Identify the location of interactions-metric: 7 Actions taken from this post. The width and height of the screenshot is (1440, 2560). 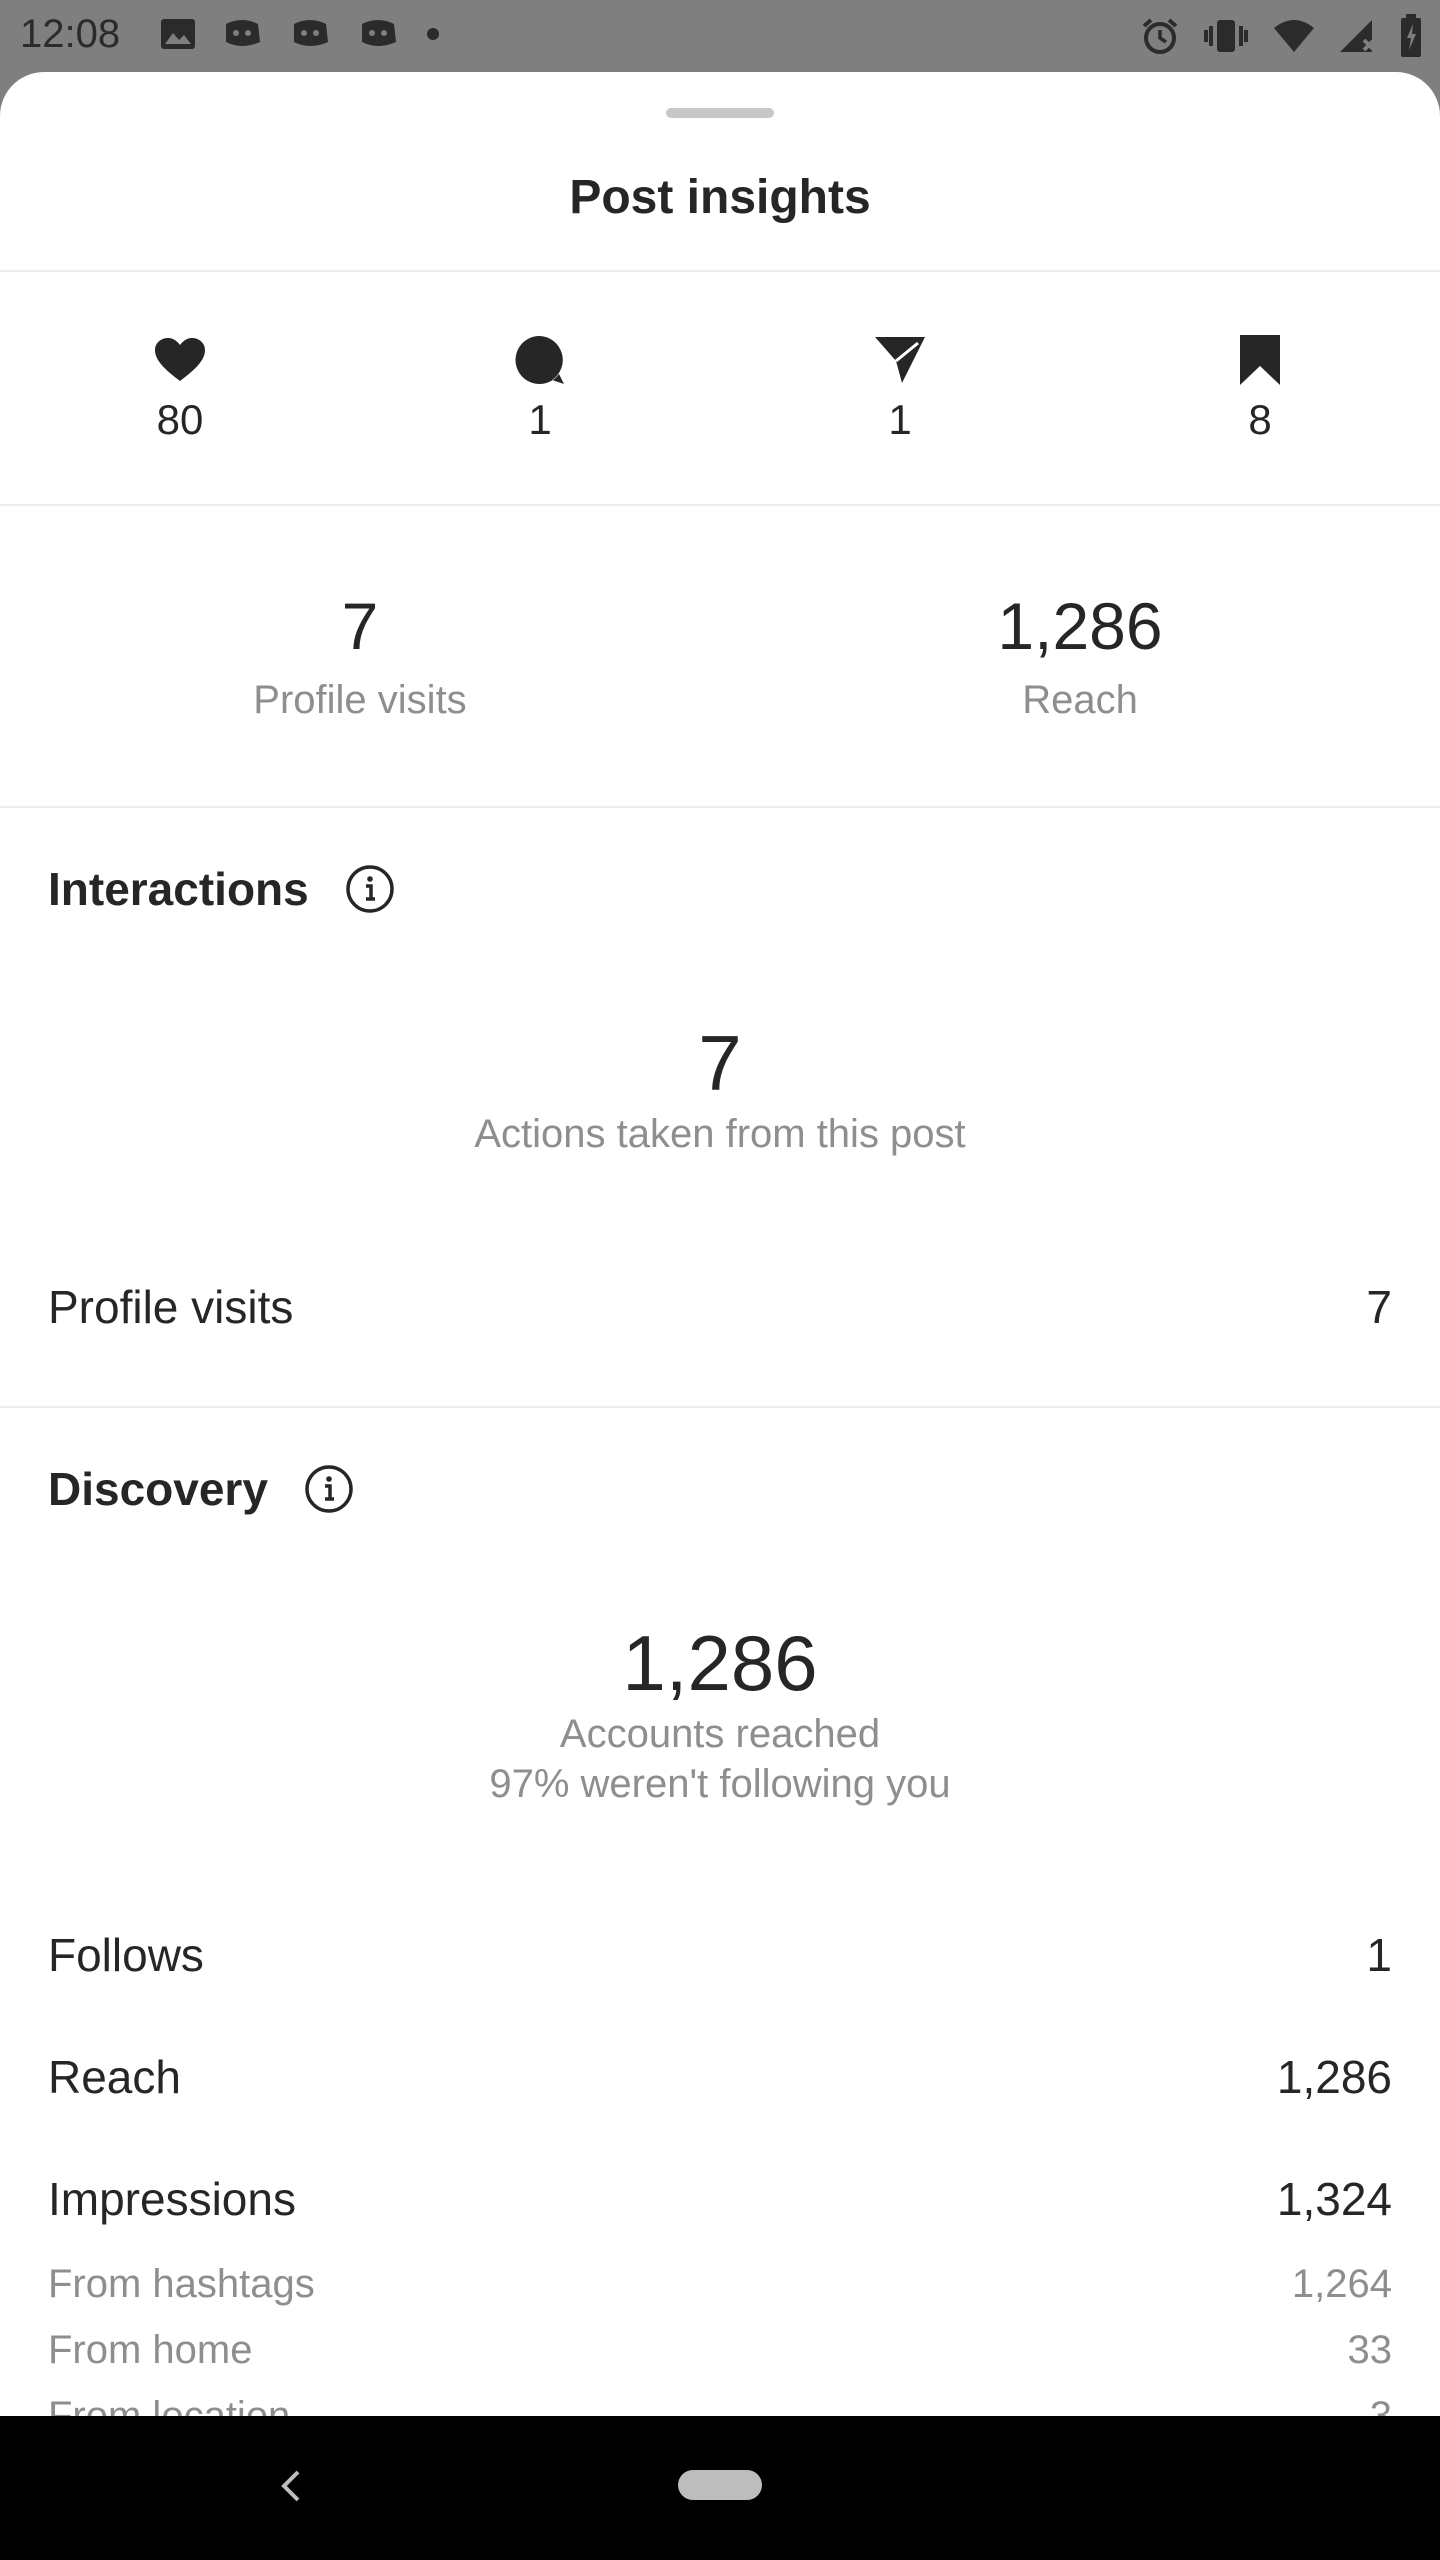
(720, 1088).